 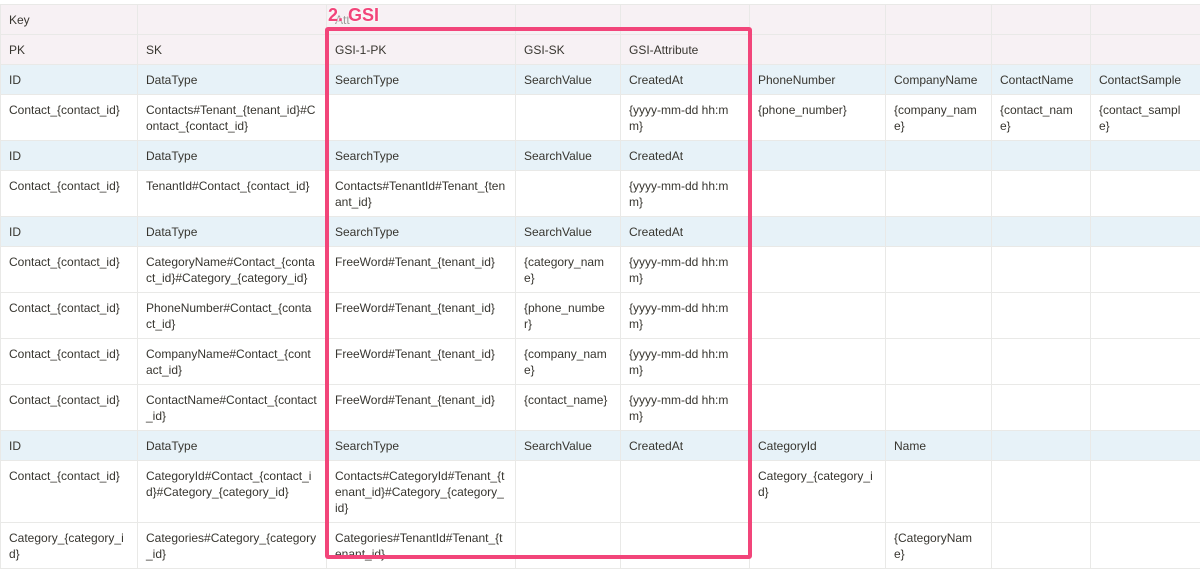 I want to click on table-cell: {CategoryName}, so click(x=939, y=546).